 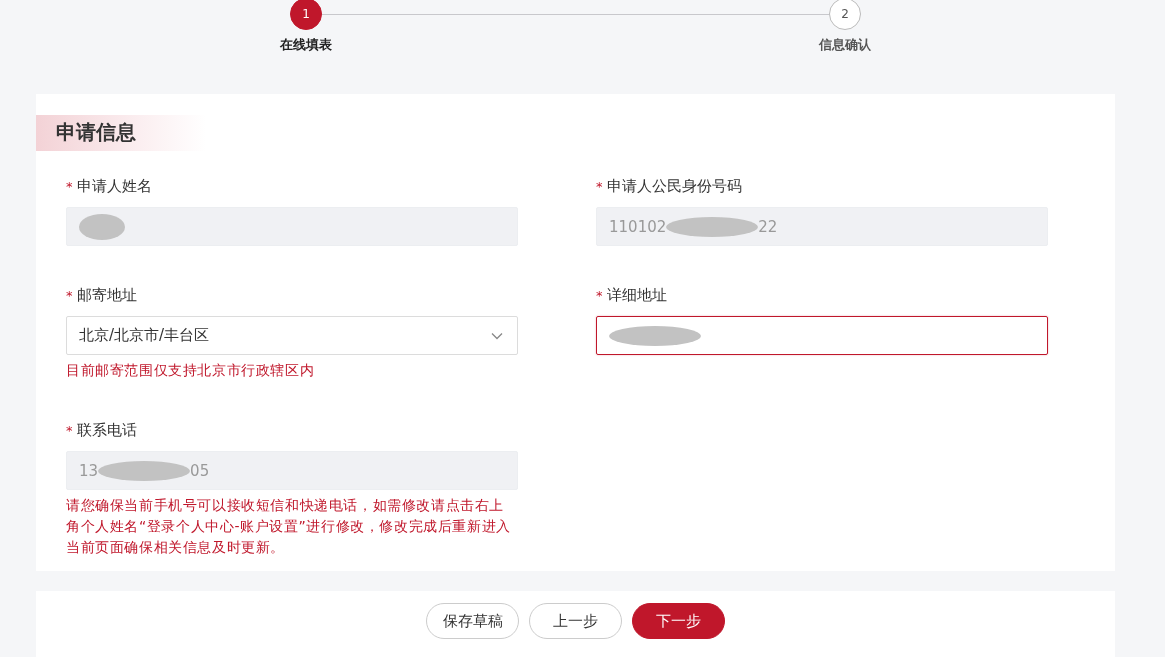 I want to click on input-field, so click(x=822, y=335).